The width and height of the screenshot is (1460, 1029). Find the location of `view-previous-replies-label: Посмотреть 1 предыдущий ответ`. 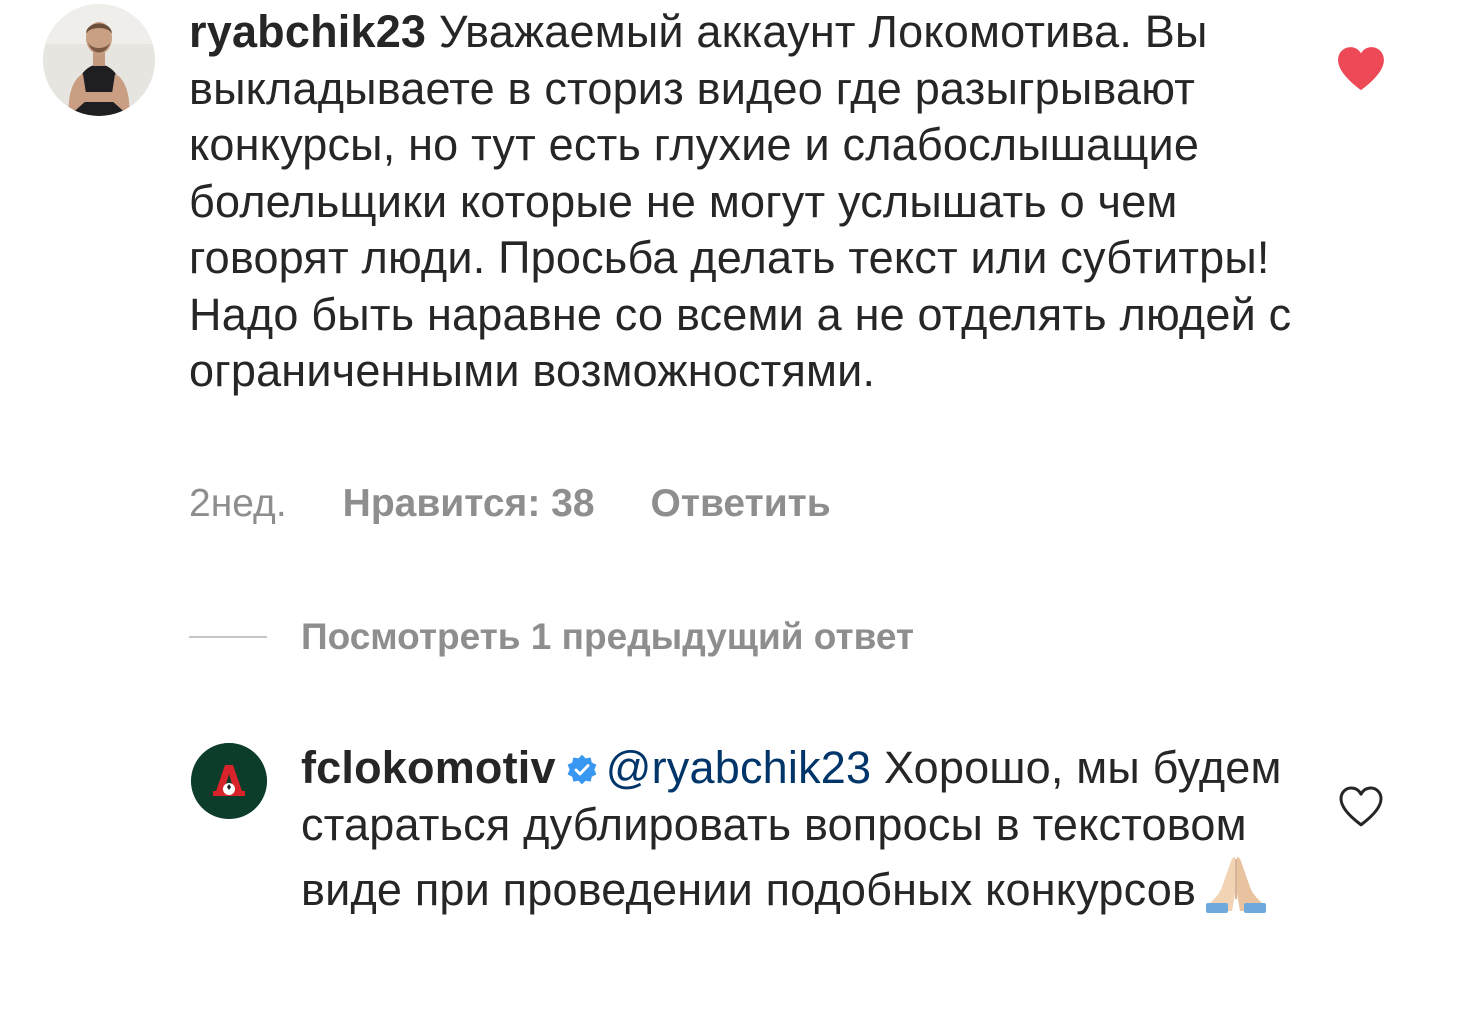

view-previous-replies-label: Посмотреть 1 предыдущий ответ is located at coordinates (608, 636).